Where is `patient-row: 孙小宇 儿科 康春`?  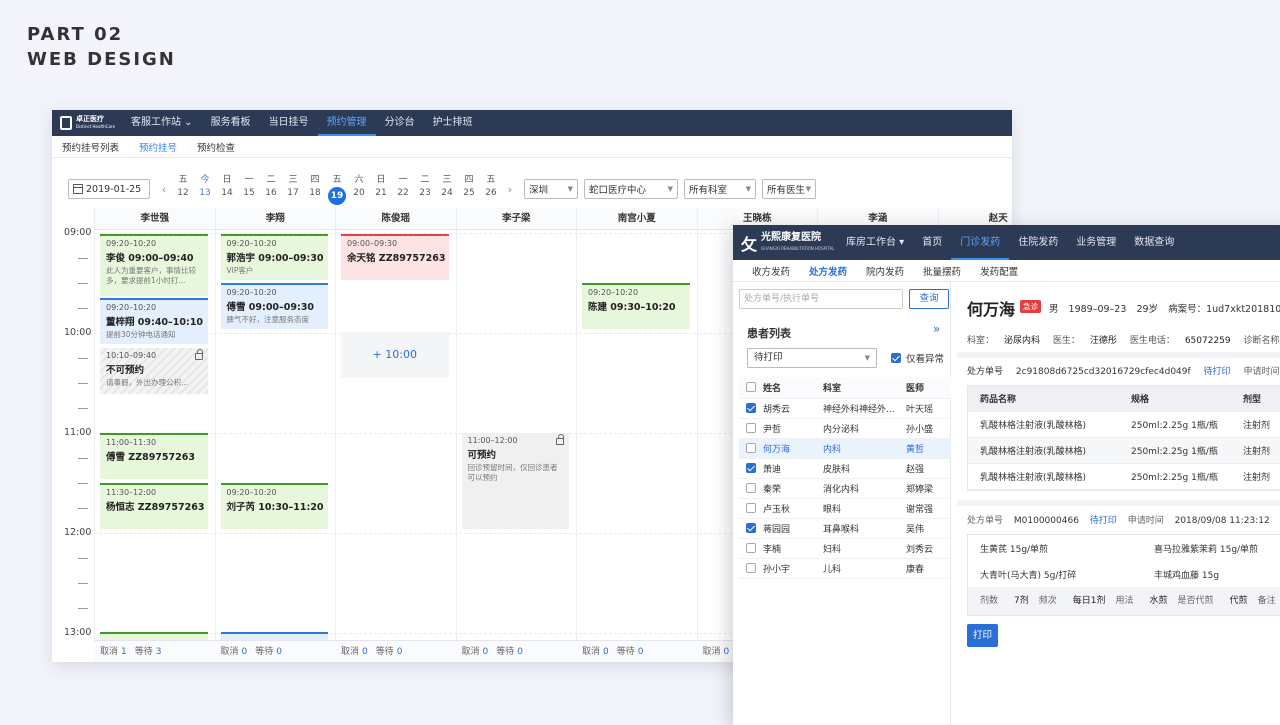 patient-row: 孙小宇 儿科 康春 is located at coordinates (845, 569).